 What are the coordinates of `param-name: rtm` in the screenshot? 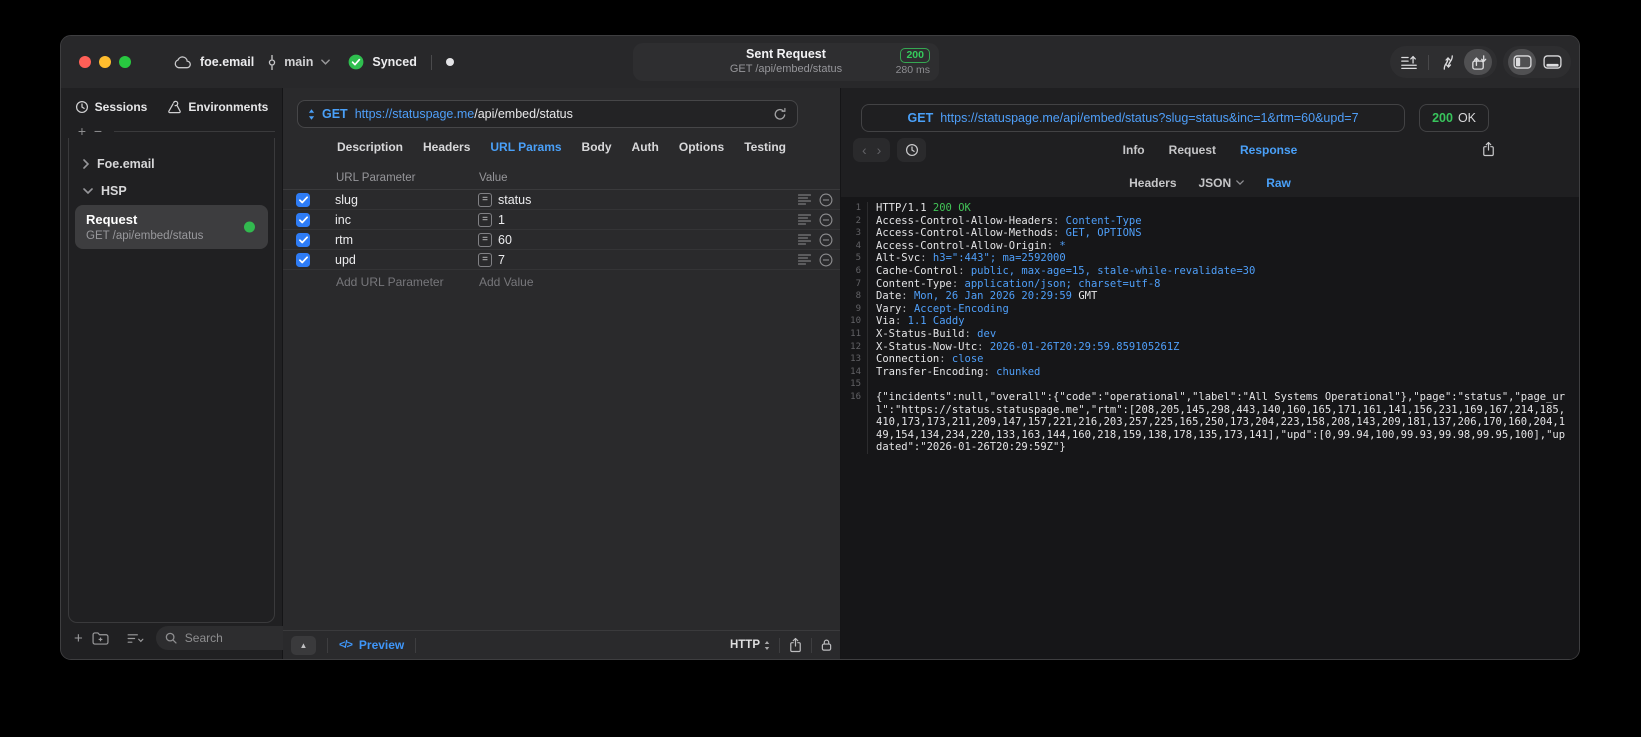 It's located at (406, 240).